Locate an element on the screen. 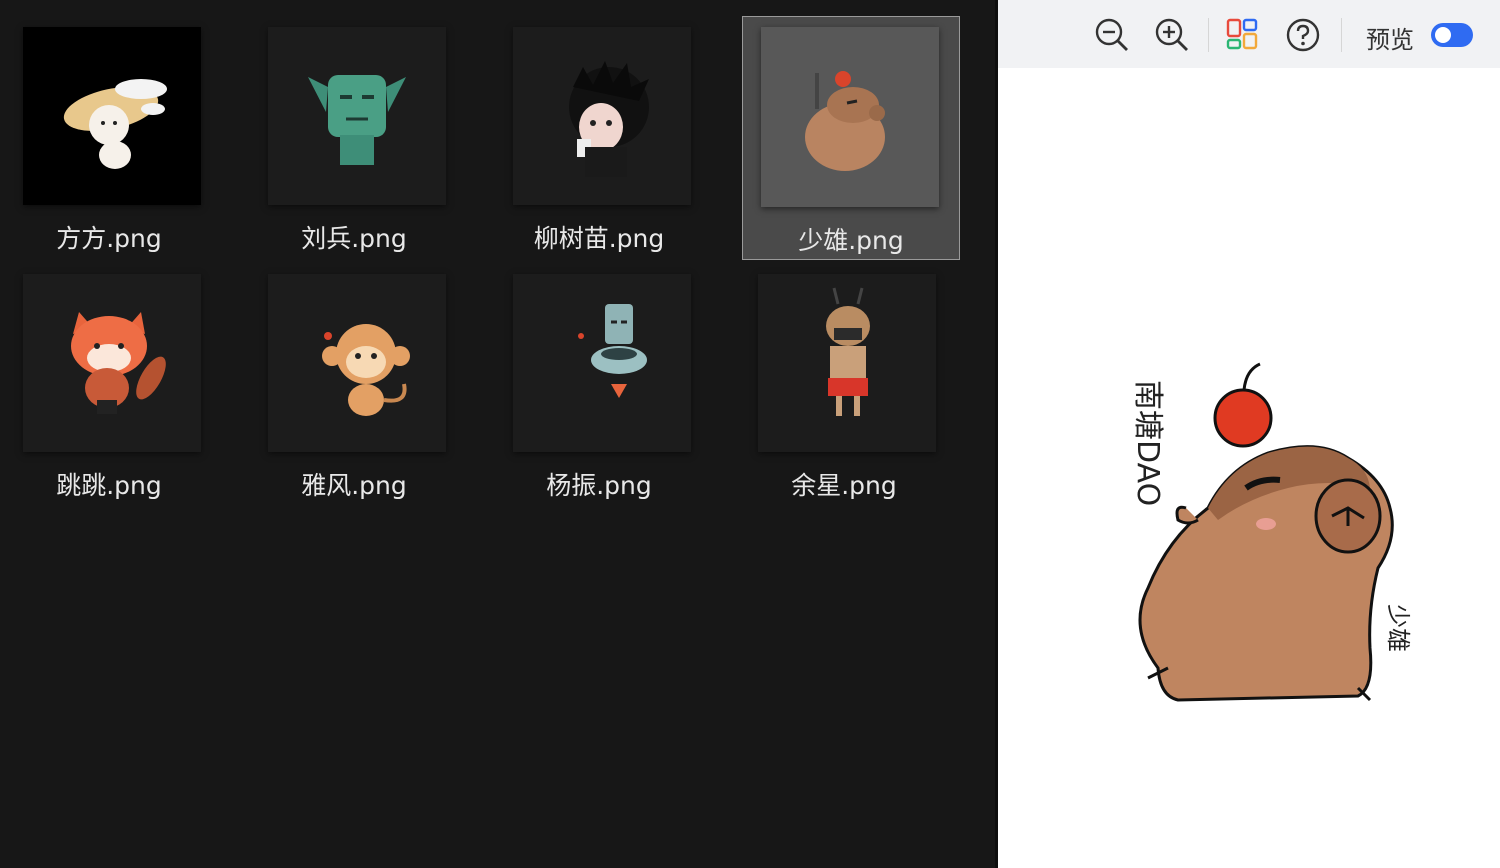 This screenshot has height=868, width=1500. file-name: 余星.png is located at coordinates (844, 485).